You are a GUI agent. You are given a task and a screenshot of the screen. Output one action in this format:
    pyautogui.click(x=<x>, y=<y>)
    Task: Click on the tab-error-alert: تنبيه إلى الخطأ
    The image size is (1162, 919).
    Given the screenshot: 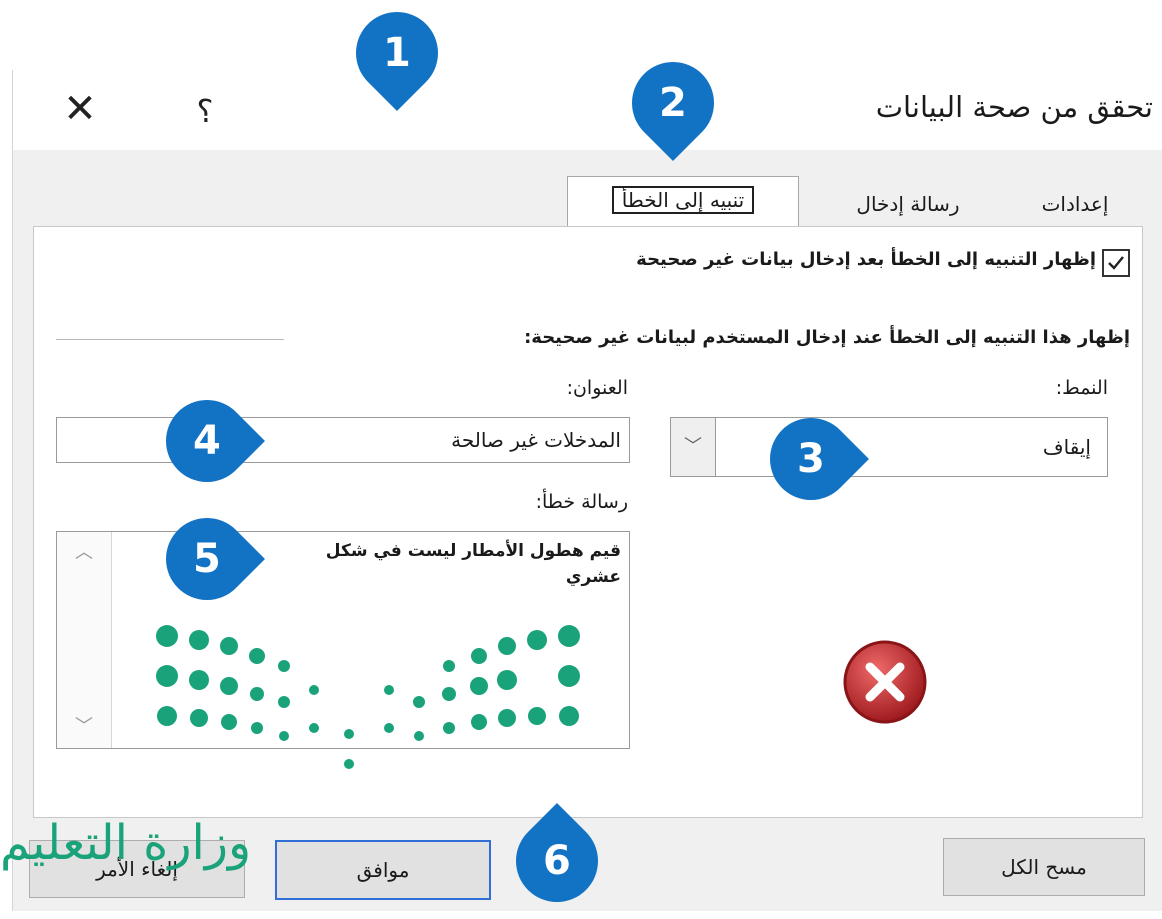 What is the action you would take?
    pyautogui.click(x=683, y=202)
    